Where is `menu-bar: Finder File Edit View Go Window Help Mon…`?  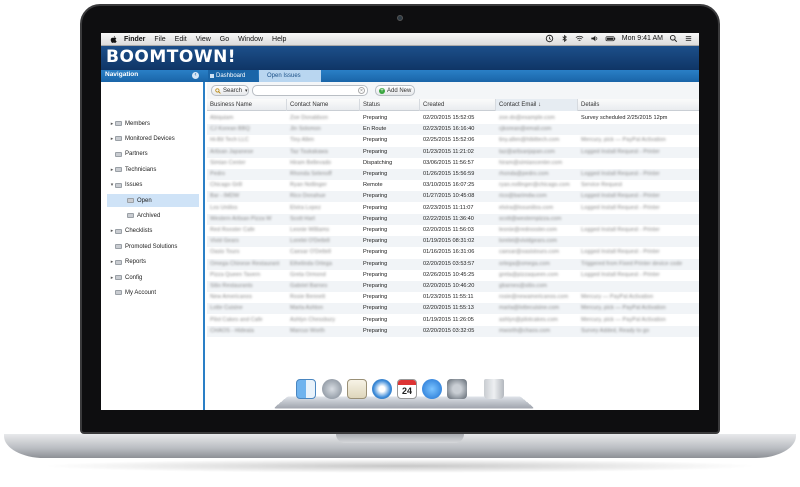 menu-bar: Finder File Edit View Go Window Help Mon… is located at coordinates (400, 39).